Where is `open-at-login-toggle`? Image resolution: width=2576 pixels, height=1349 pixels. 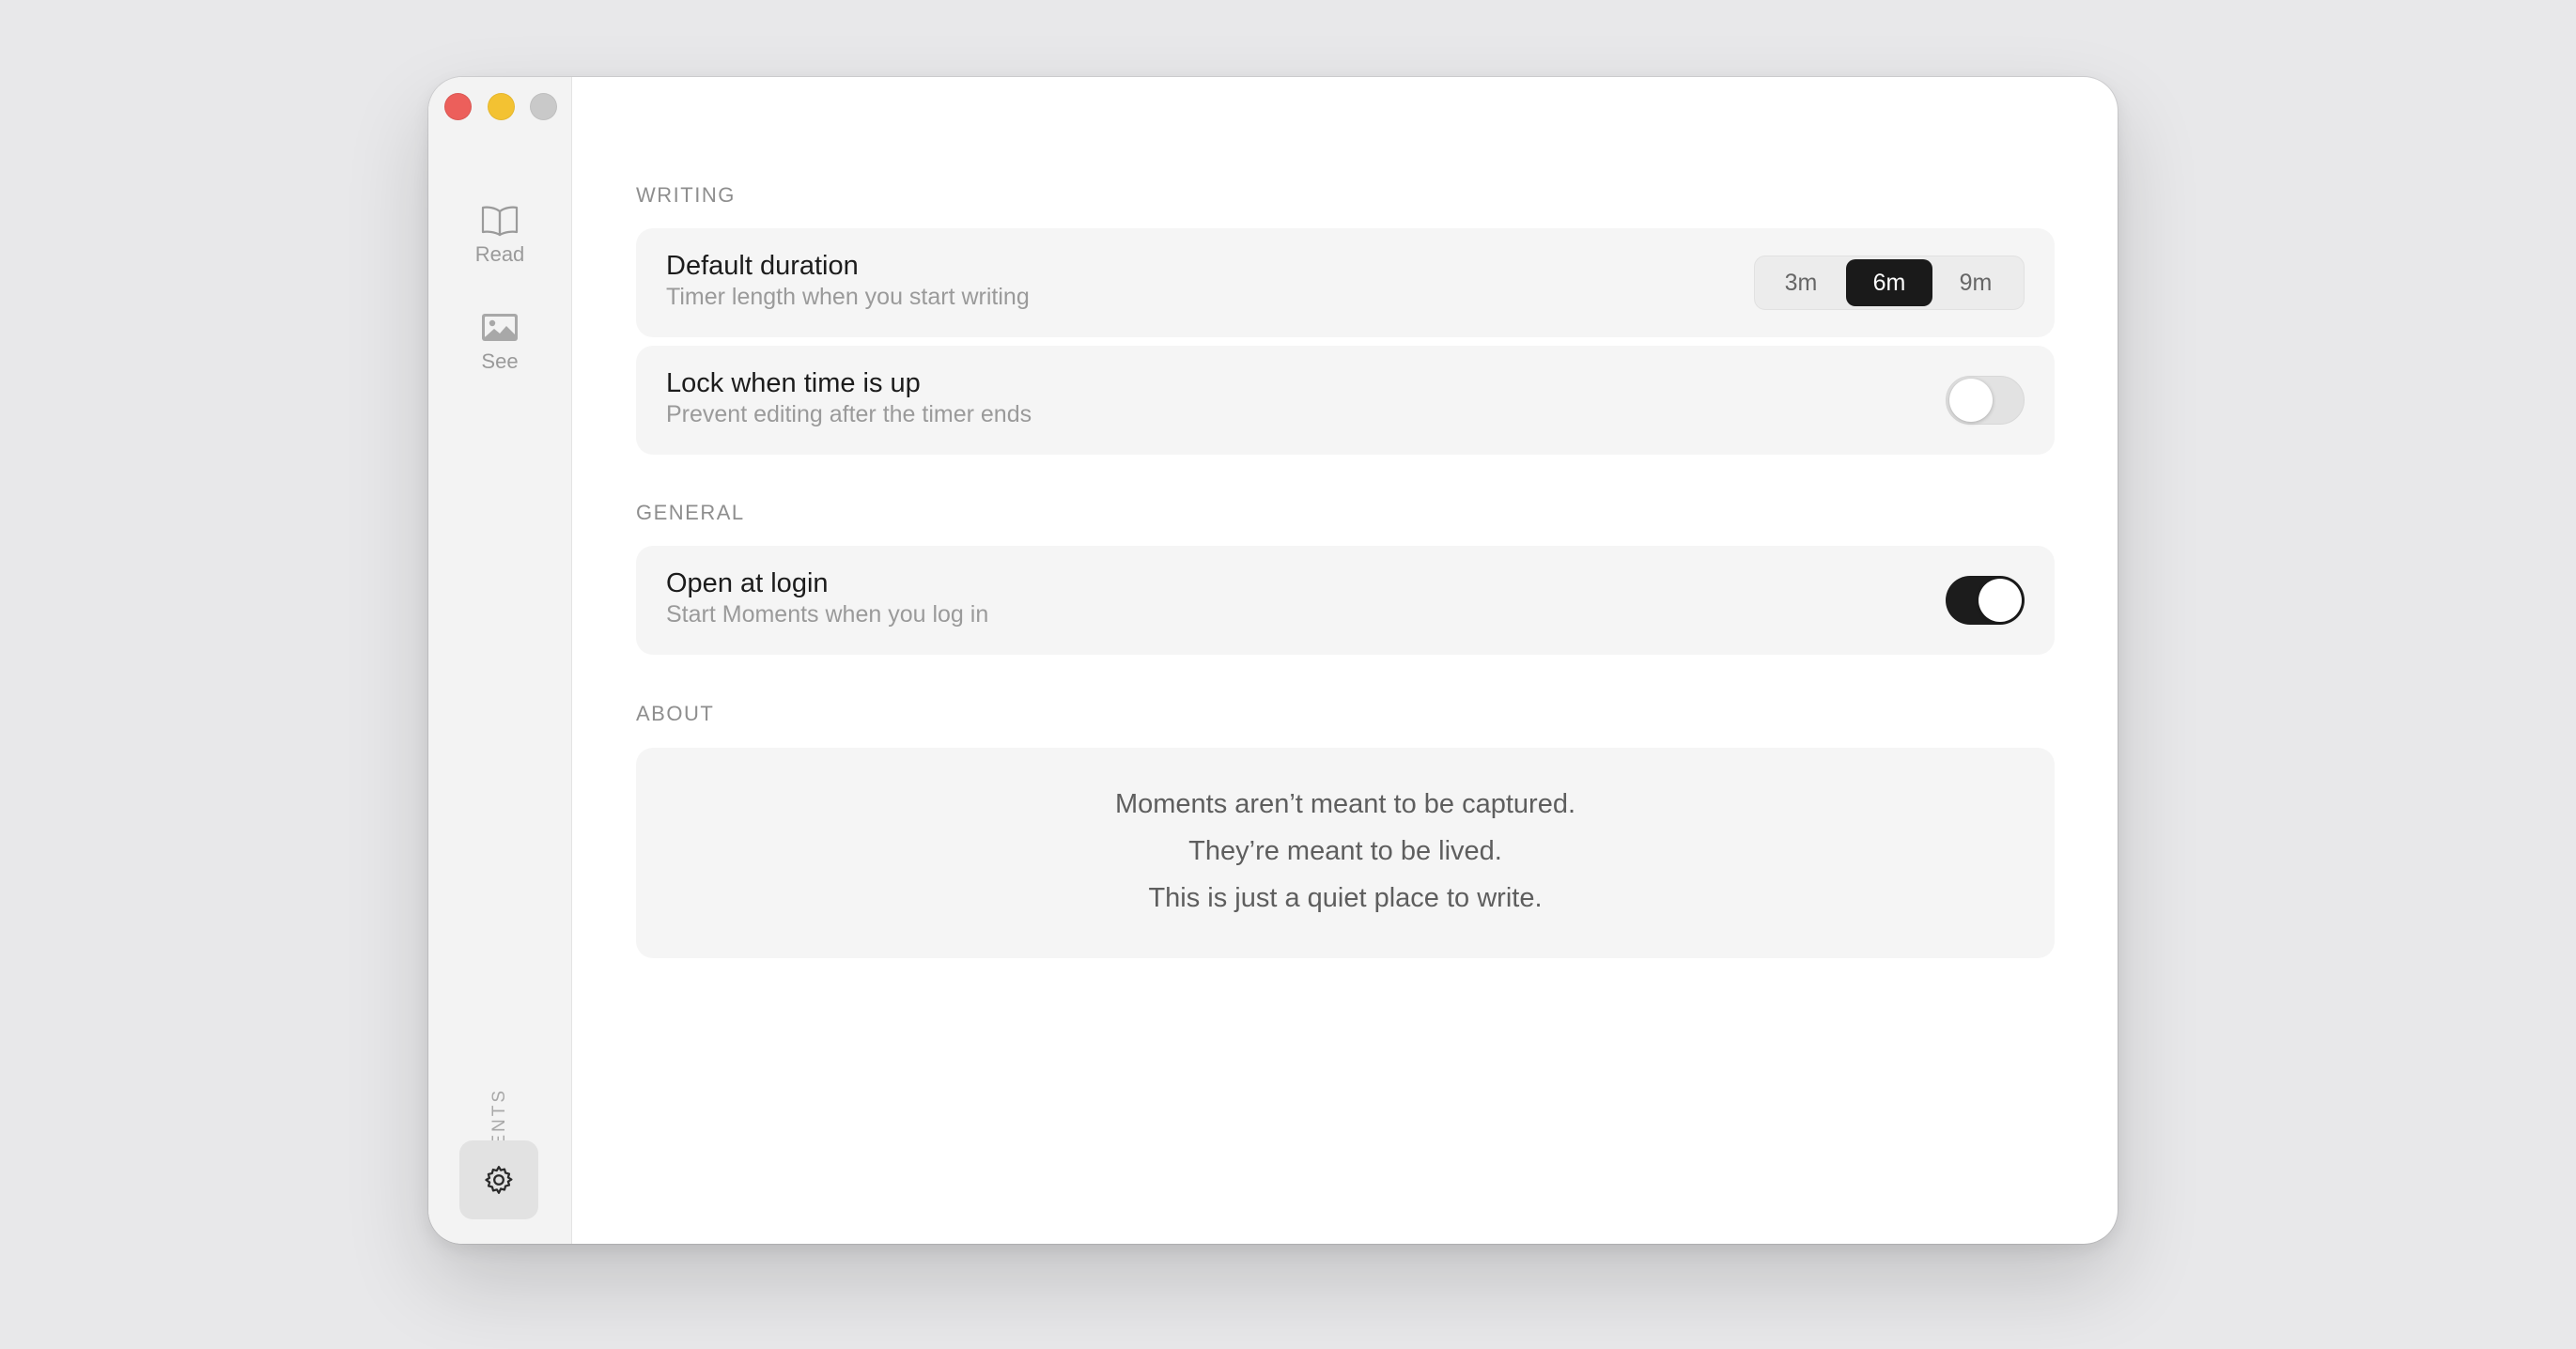 open-at-login-toggle is located at coordinates (1986, 600).